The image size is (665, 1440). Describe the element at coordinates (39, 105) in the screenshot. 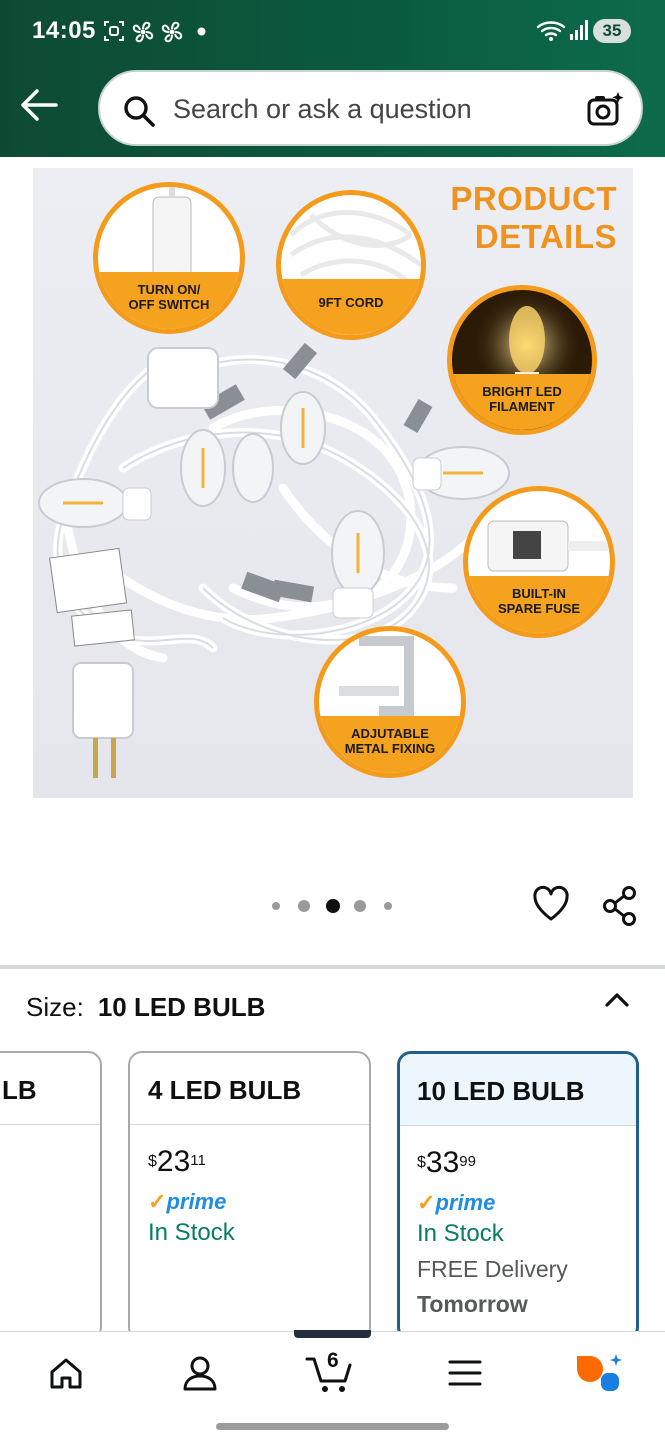

I see `back-arrow-icon` at that location.